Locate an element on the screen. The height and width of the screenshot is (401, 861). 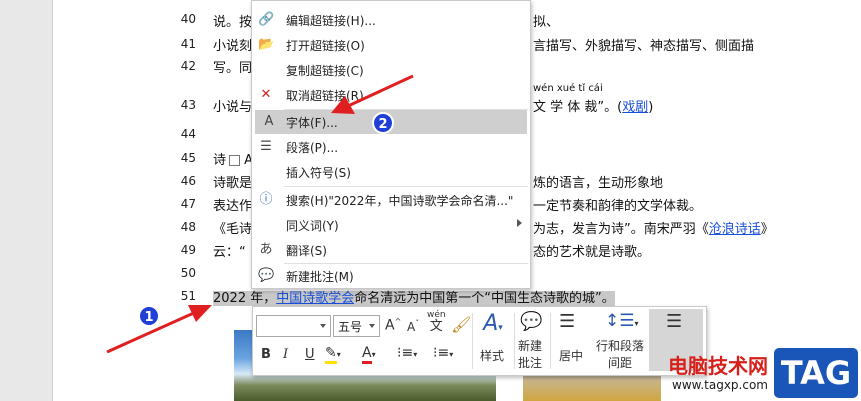
watermark-title: 电脑技术网 is located at coordinates (718, 366).